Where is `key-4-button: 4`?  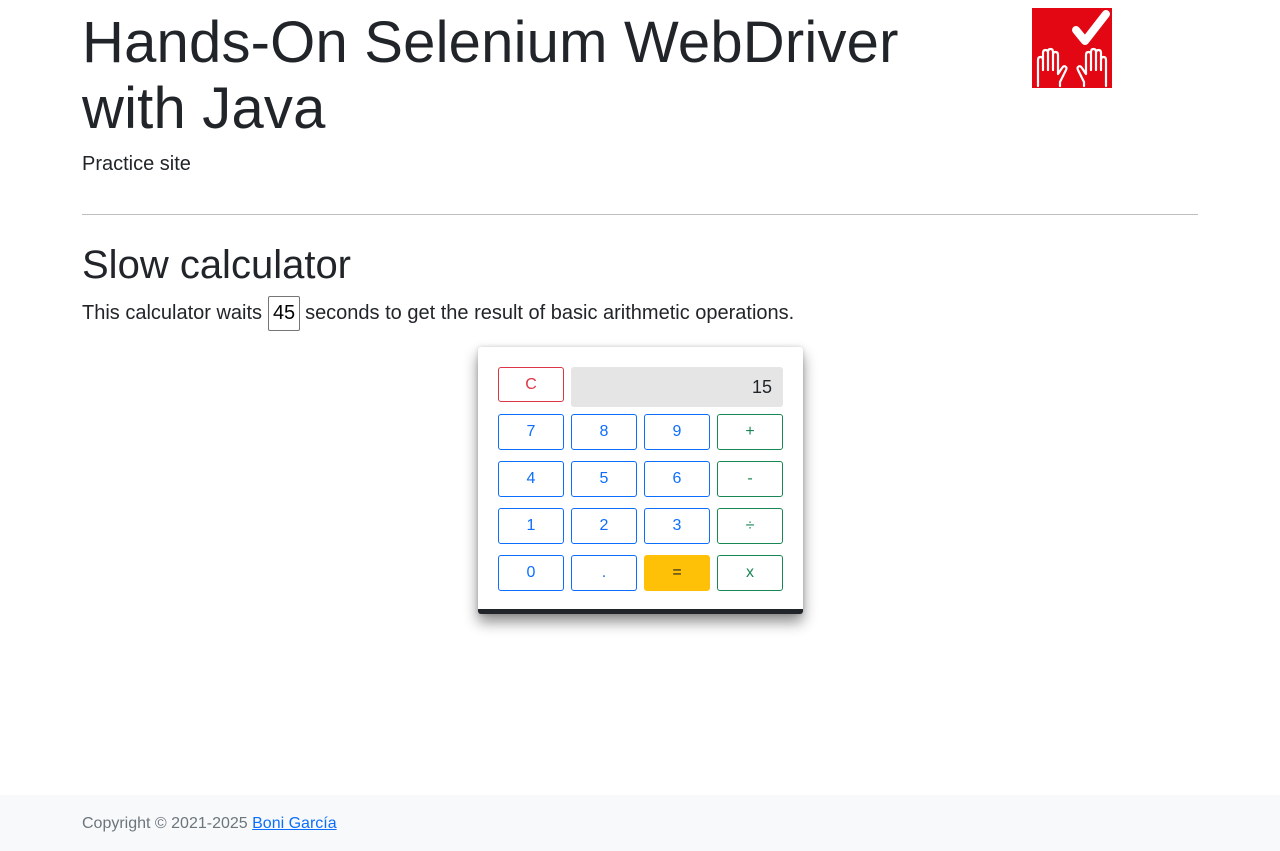
key-4-button: 4 is located at coordinates (531, 479).